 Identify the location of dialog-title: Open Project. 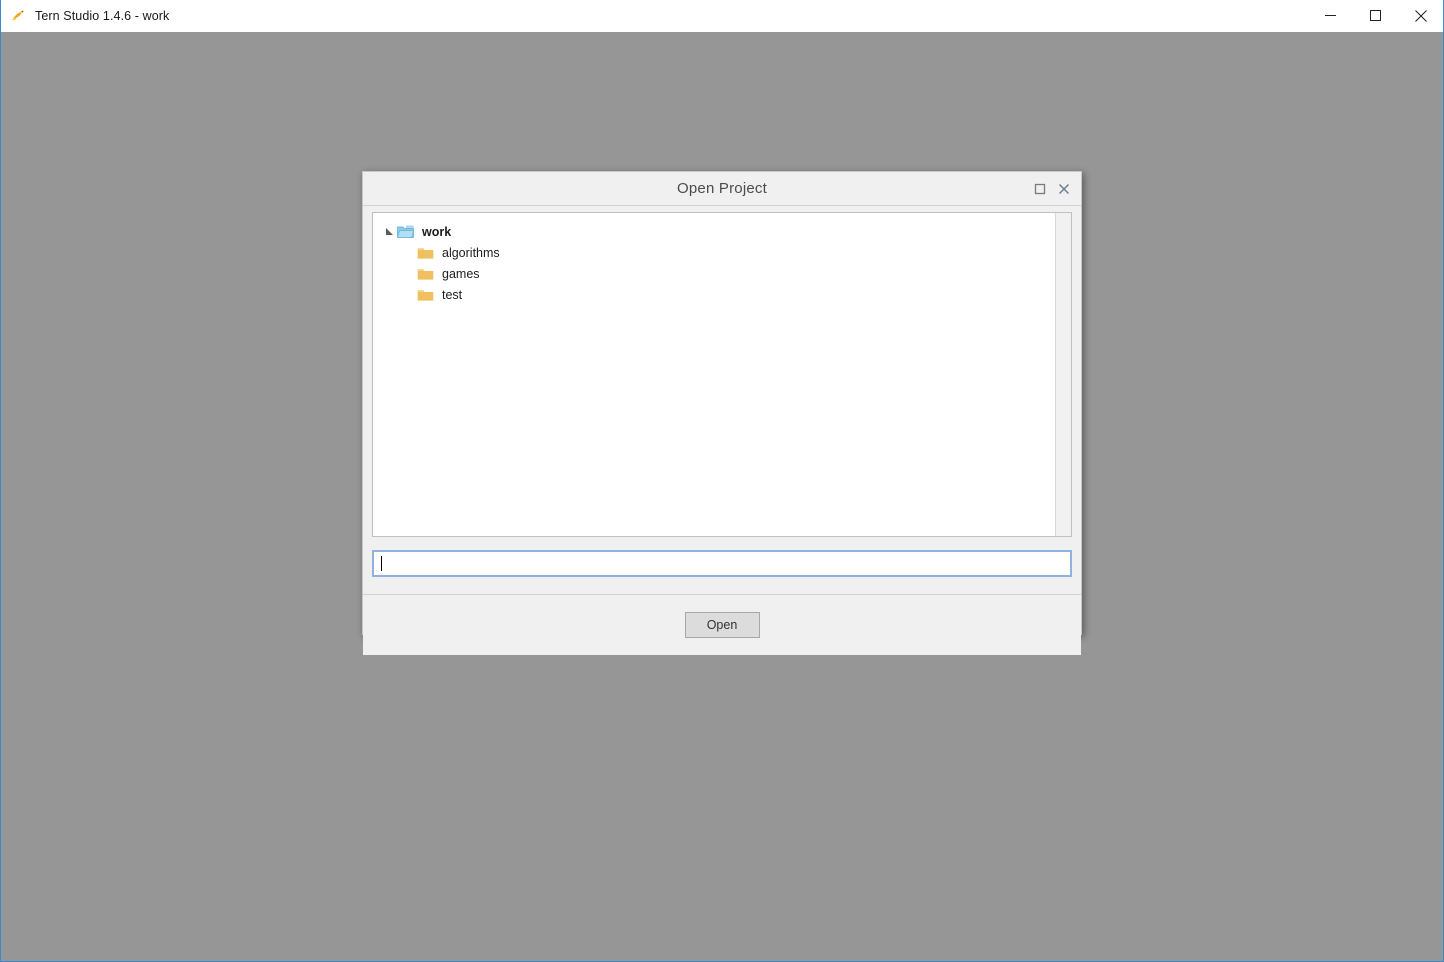
(722, 188).